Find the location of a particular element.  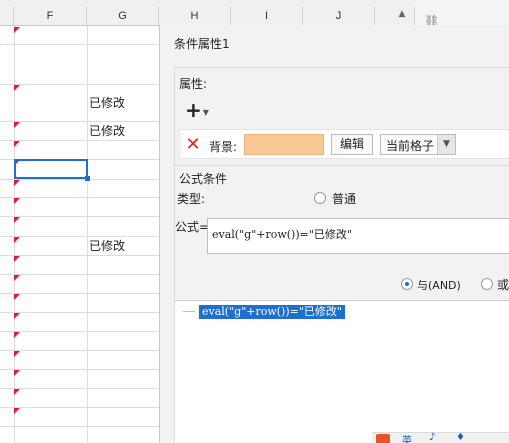

add-property-button: + ▼ is located at coordinates (200, 110).